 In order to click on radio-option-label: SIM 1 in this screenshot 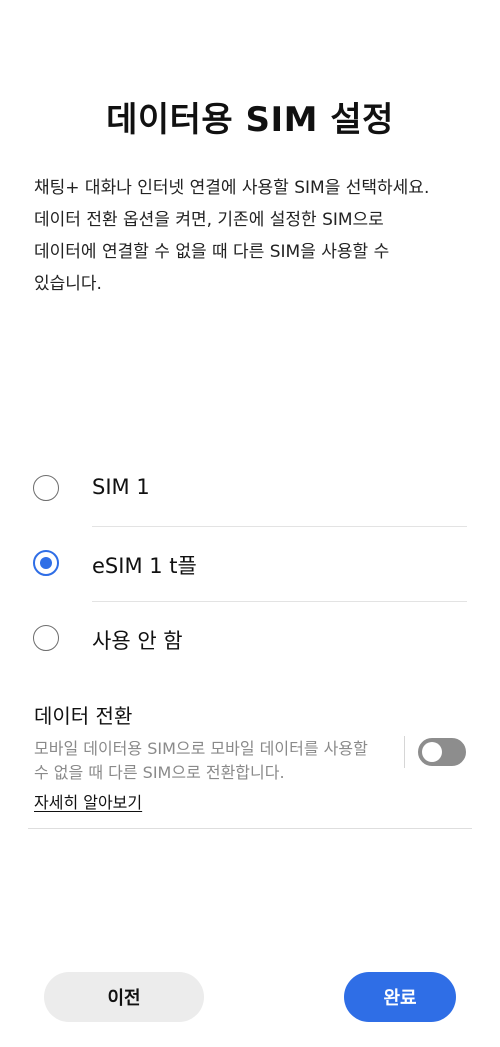, I will do `click(121, 487)`.